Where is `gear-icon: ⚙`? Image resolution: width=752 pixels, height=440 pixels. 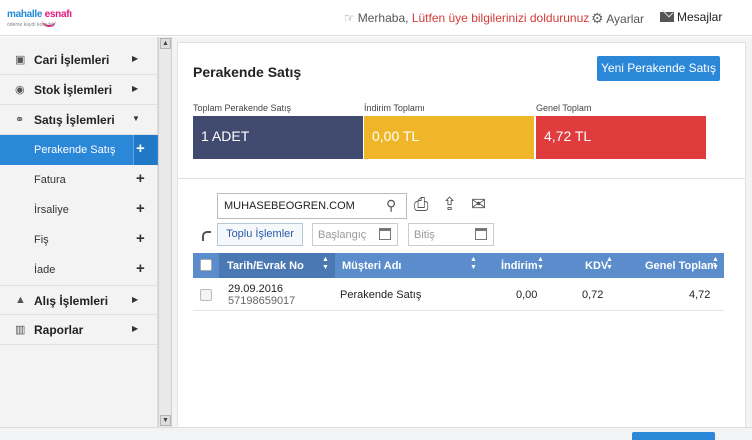 gear-icon: ⚙ is located at coordinates (597, 18).